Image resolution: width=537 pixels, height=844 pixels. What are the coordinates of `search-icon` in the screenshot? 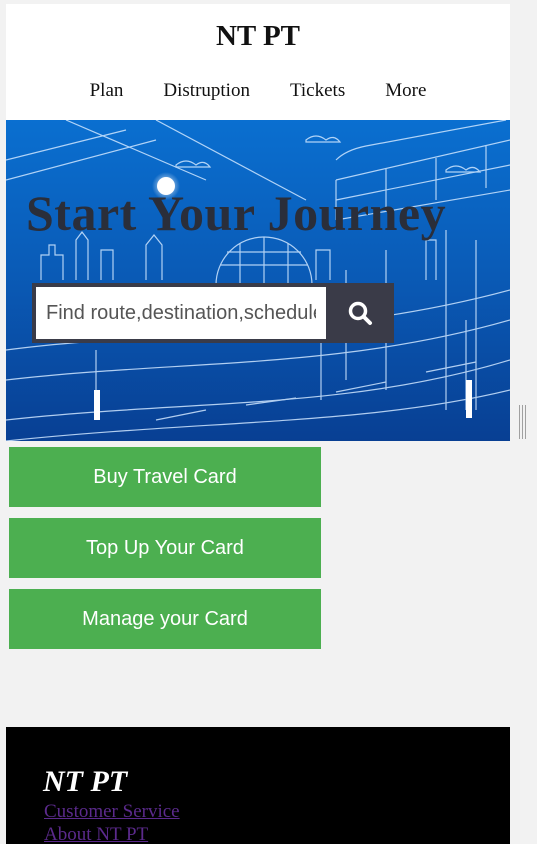 It's located at (360, 313).